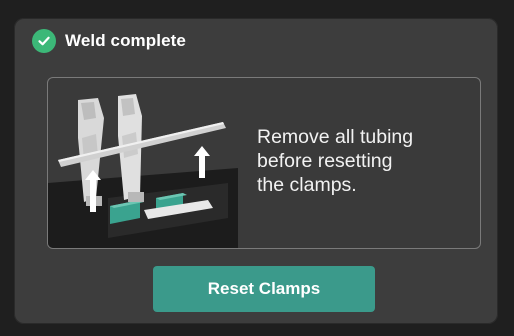 The height and width of the screenshot is (336, 514). I want to click on dialog-header: Weld complete, so click(109, 41).